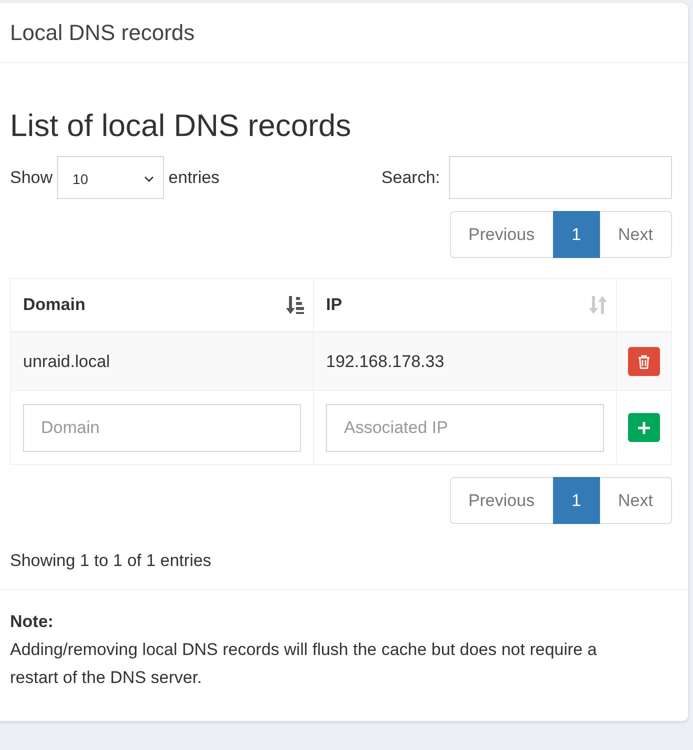  I want to click on trash-icon, so click(644, 361).